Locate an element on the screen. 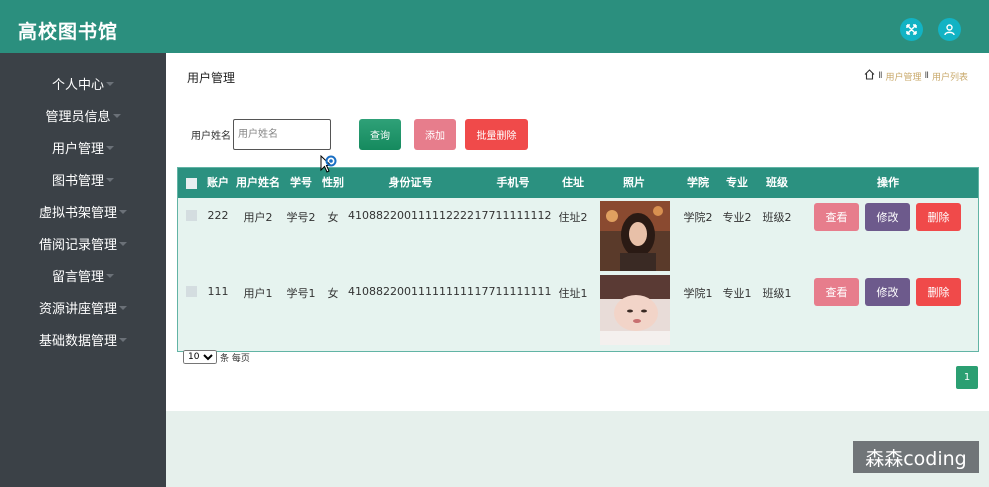  cell-college: 学院1 is located at coordinates (698, 293).